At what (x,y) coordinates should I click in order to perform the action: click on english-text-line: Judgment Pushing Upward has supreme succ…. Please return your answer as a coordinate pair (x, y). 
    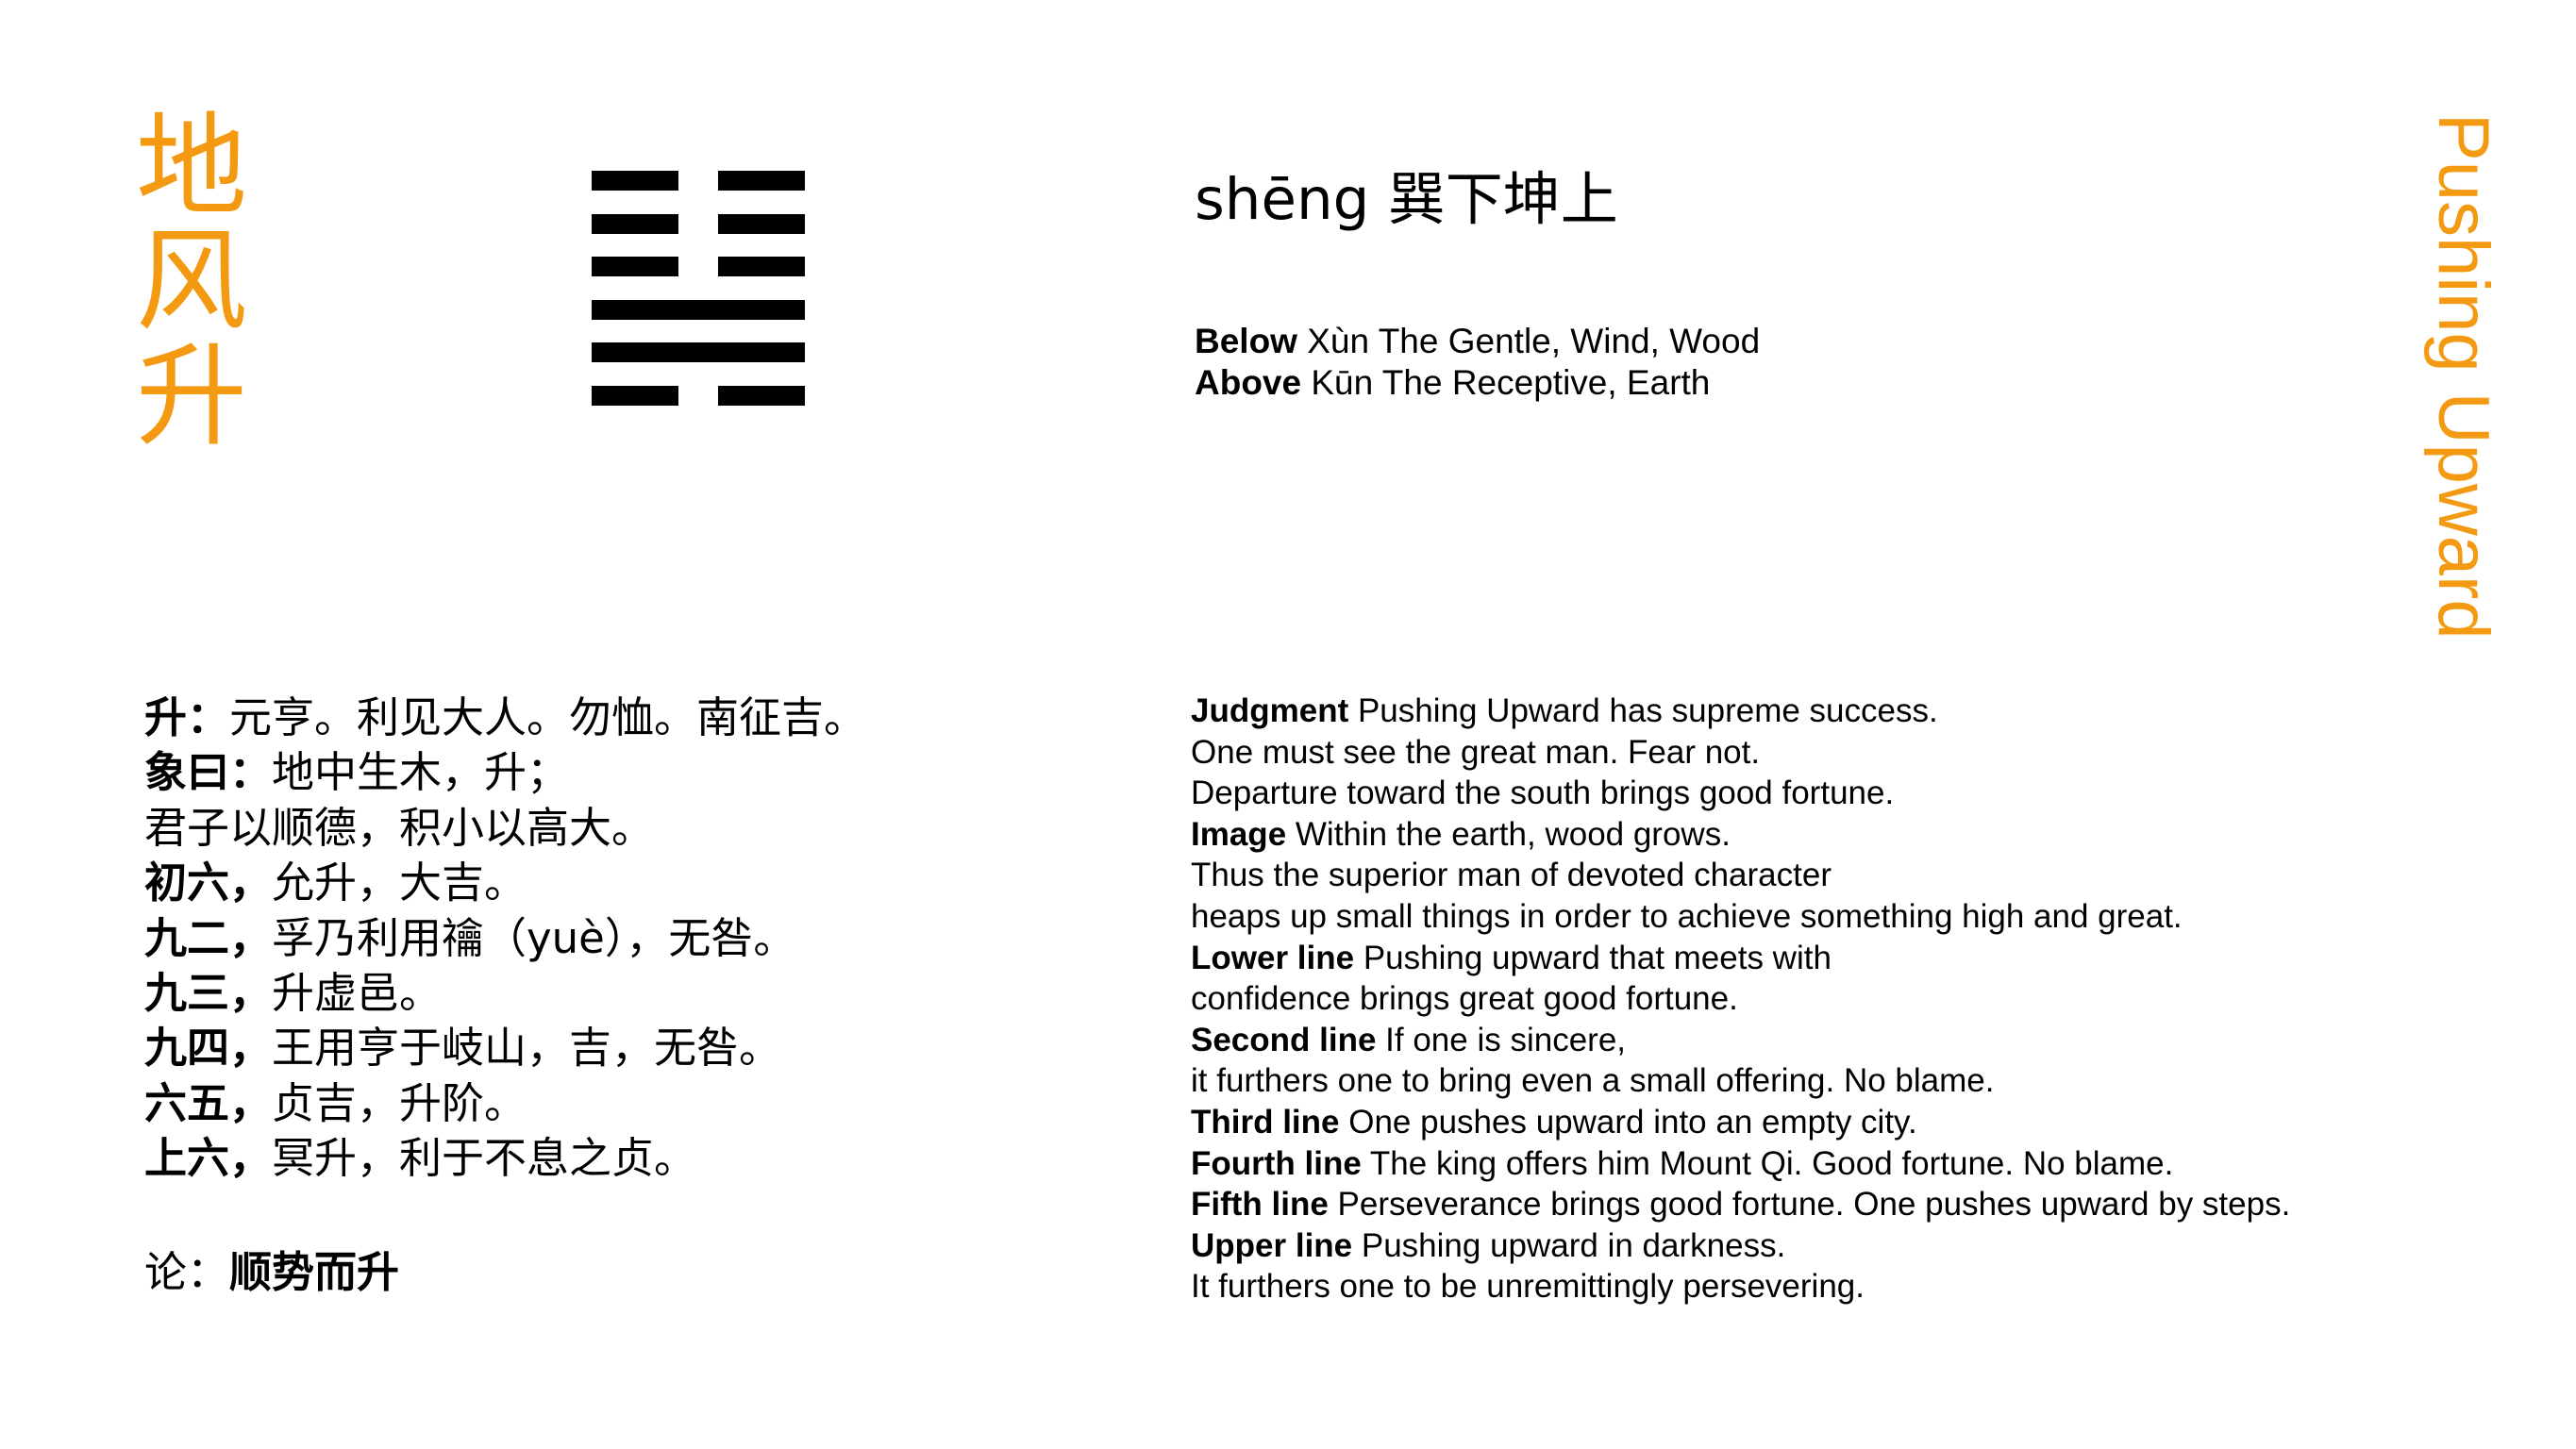
    Looking at the image, I should click on (1861, 712).